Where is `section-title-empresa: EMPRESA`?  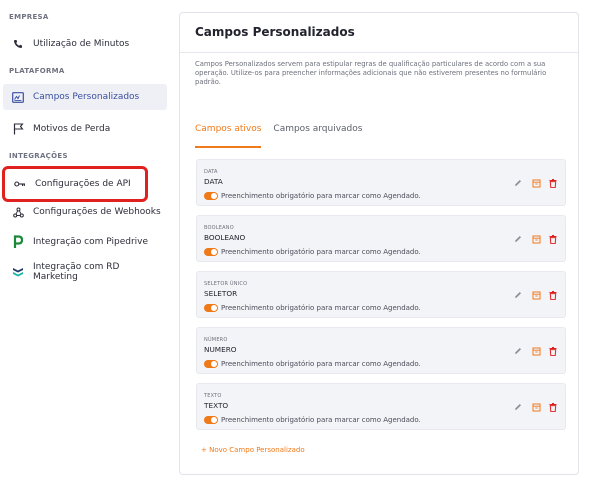 section-title-empresa: EMPRESA is located at coordinates (29, 17).